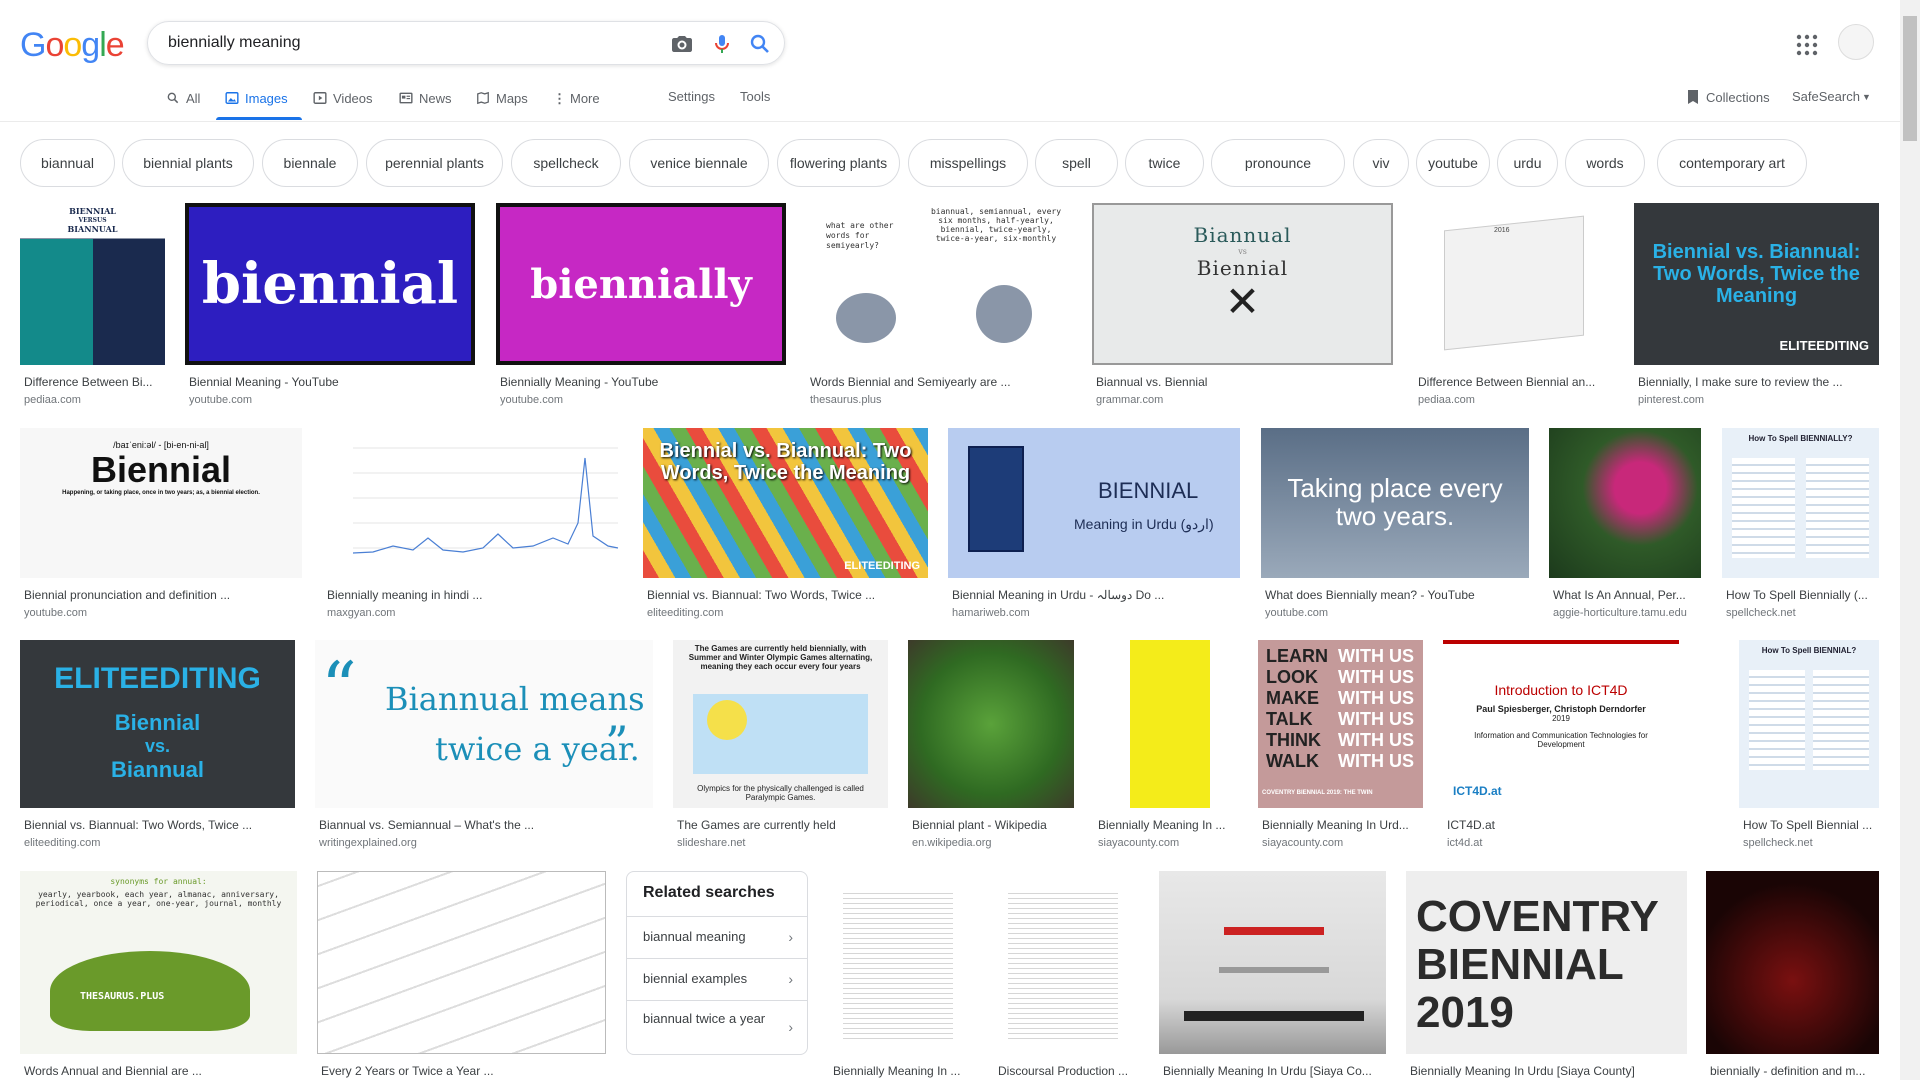 The width and height of the screenshot is (1920, 1080). Describe the element at coordinates (188, 163) in the screenshot. I see `chip-biennial-plants: biennial plants` at that location.